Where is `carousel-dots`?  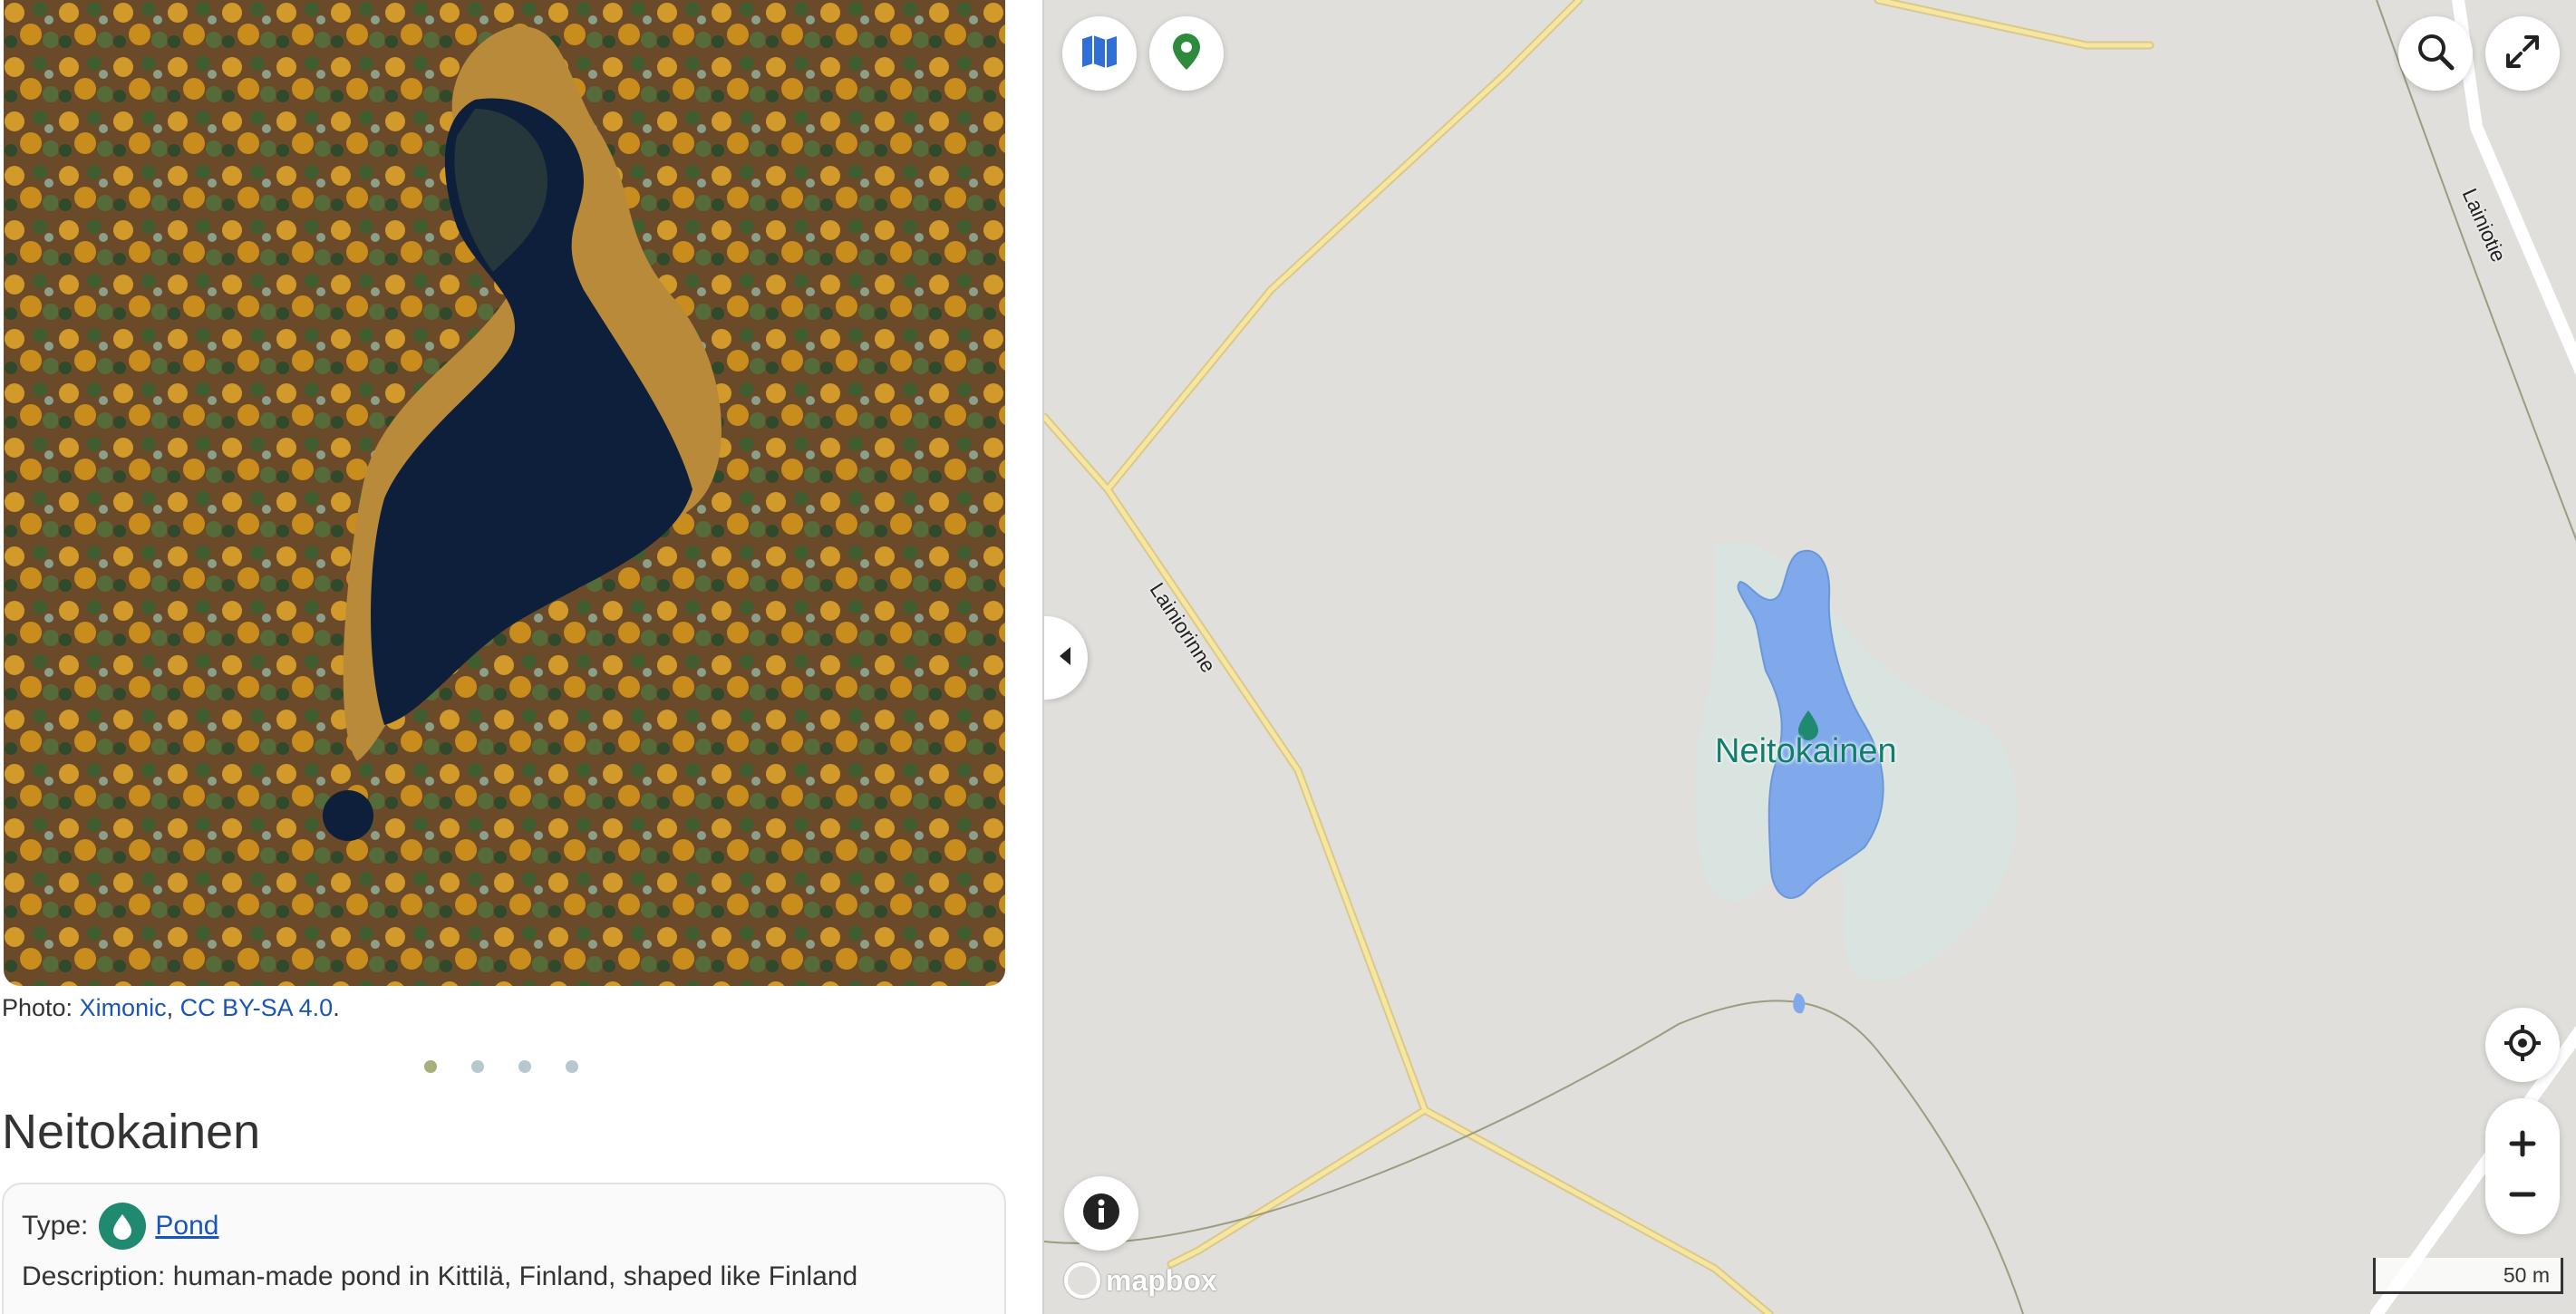
carousel-dots is located at coordinates (501, 1066).